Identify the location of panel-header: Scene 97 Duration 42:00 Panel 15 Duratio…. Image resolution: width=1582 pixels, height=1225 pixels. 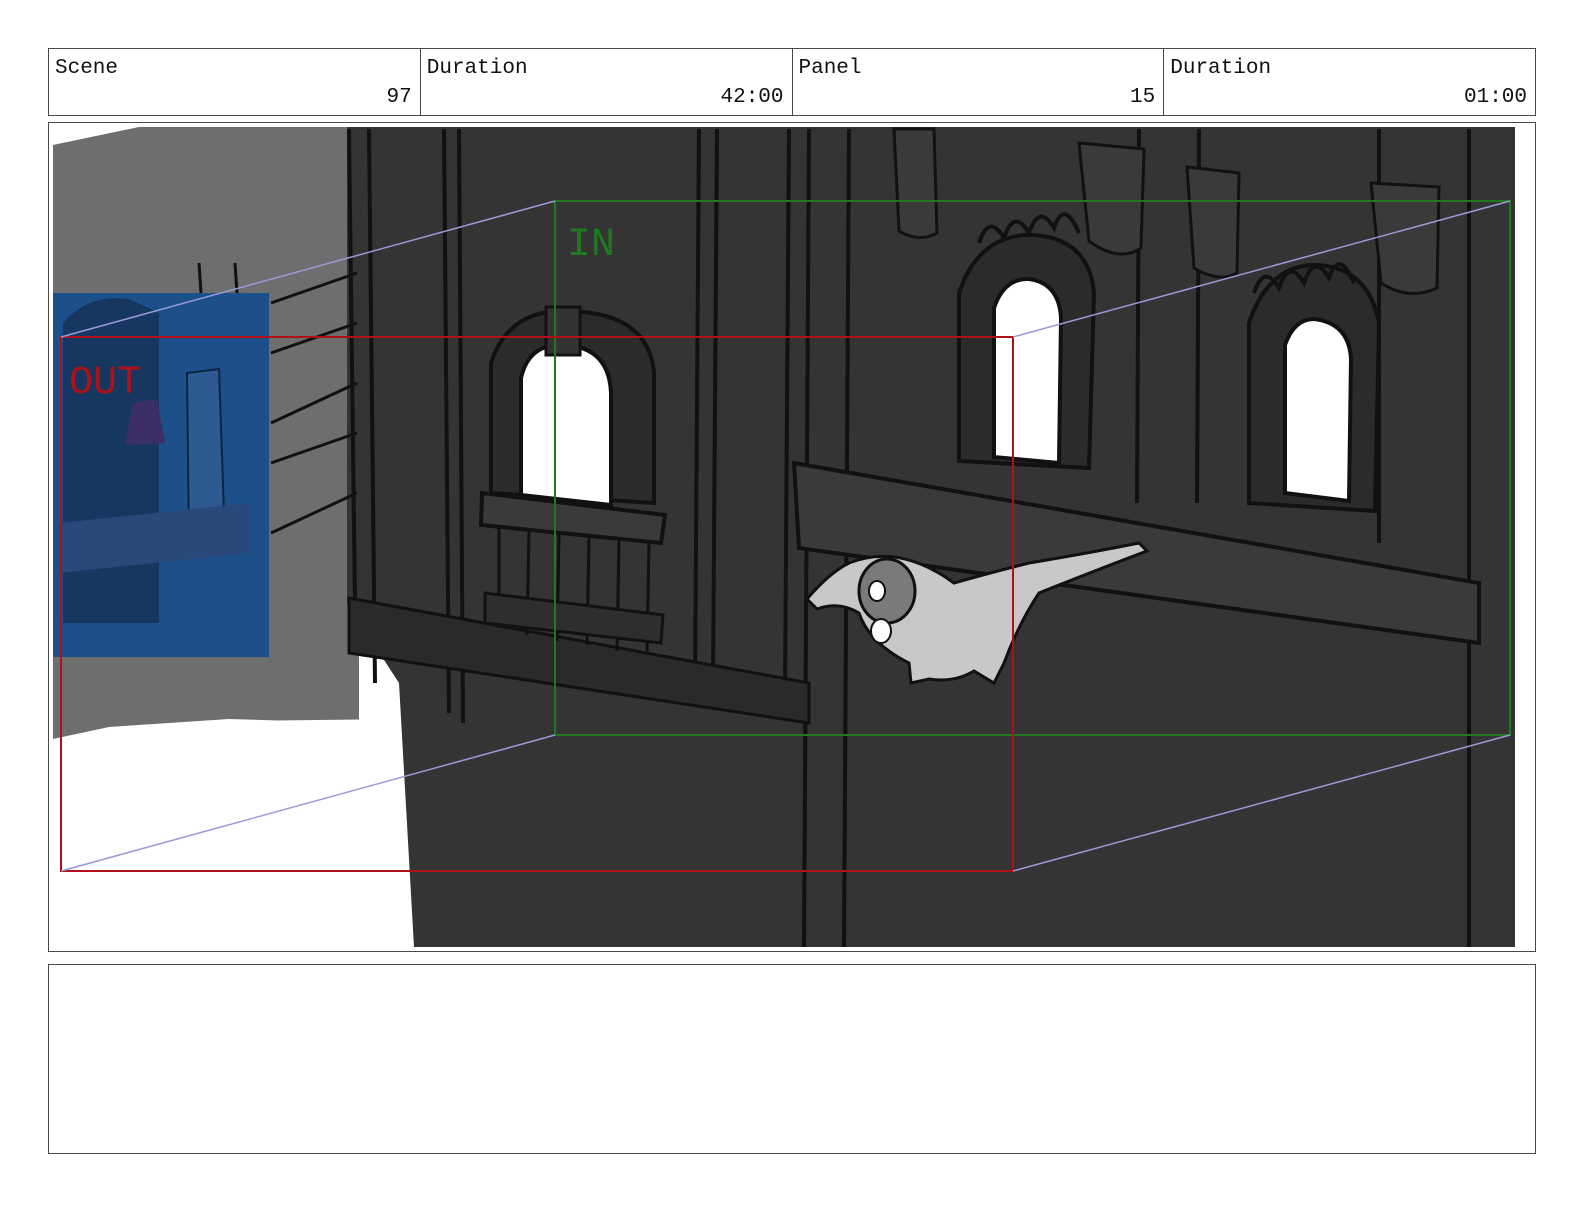
(792, 82).